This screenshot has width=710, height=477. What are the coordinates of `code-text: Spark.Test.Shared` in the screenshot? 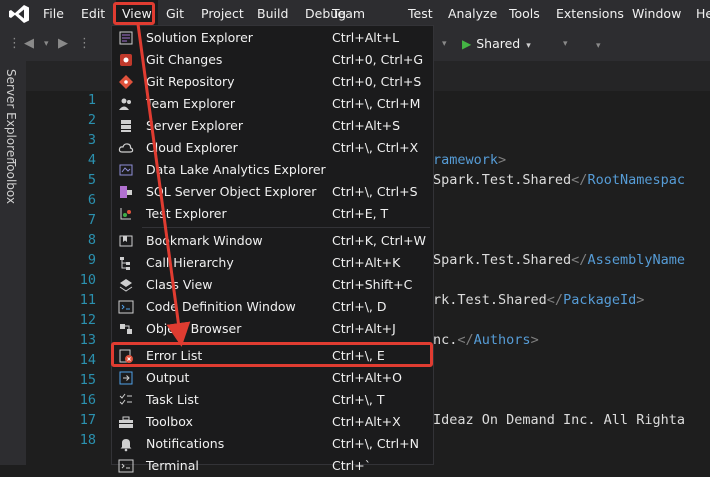 It's located at (502, 260).